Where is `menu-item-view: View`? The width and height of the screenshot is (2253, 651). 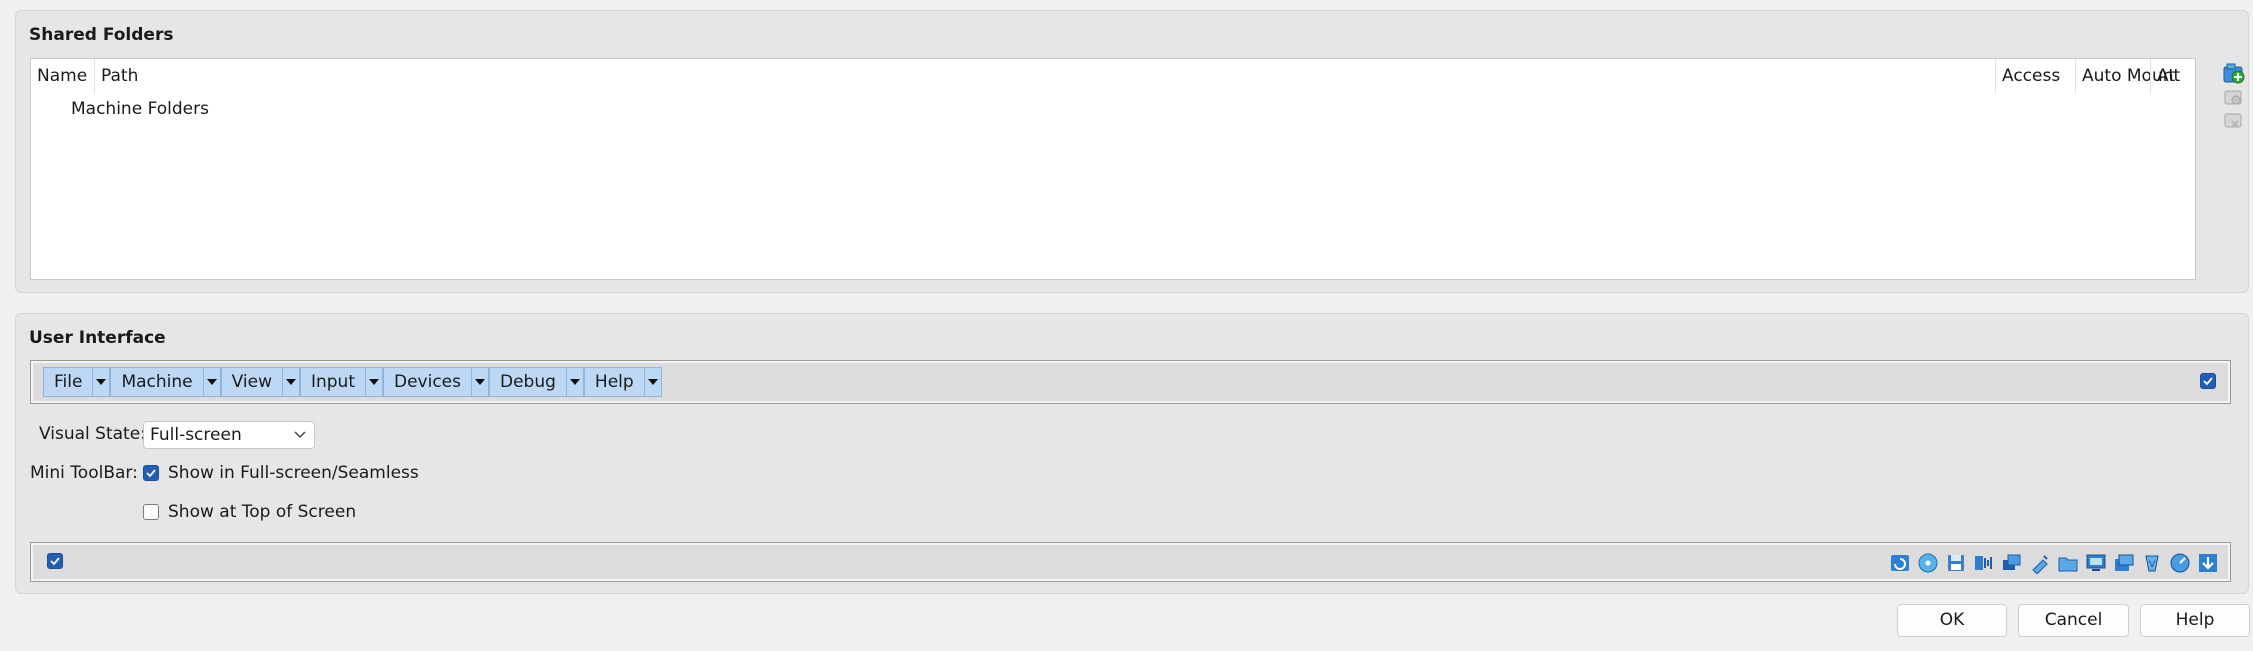 menu-item-view: View is located at coordinates (260, 382).